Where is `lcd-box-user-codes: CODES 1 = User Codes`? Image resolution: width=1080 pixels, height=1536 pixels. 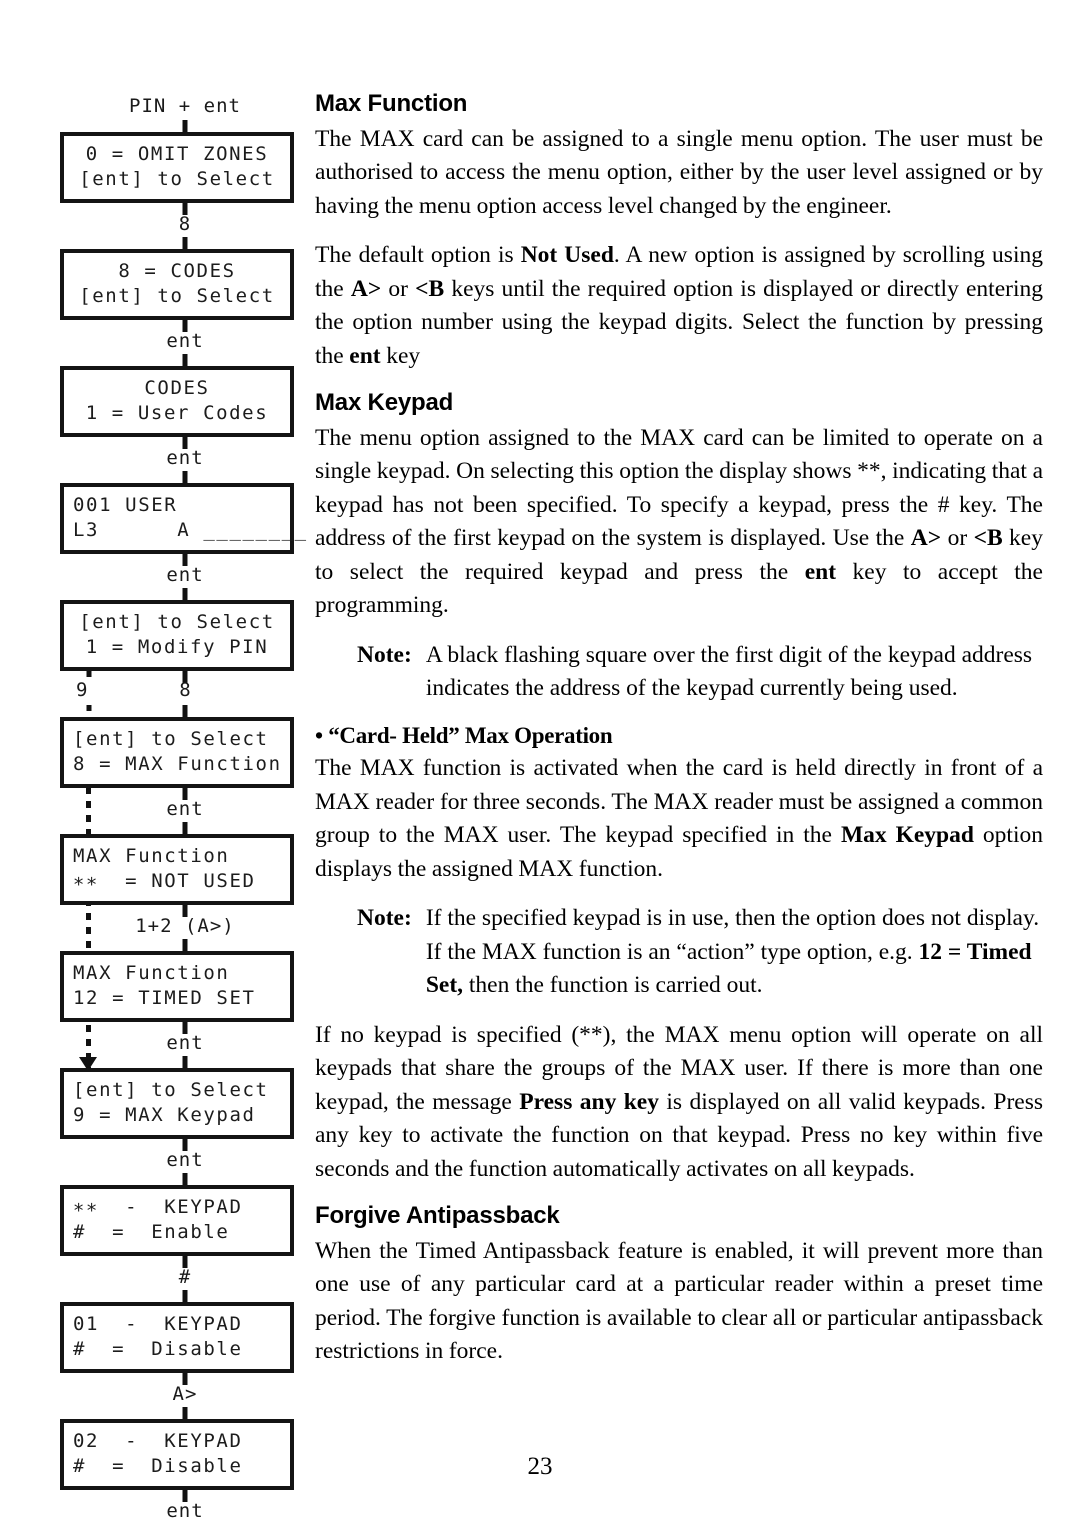
lcd-box-user-codes: CODES 1 = User Codes is located at coordinates (177, 401).